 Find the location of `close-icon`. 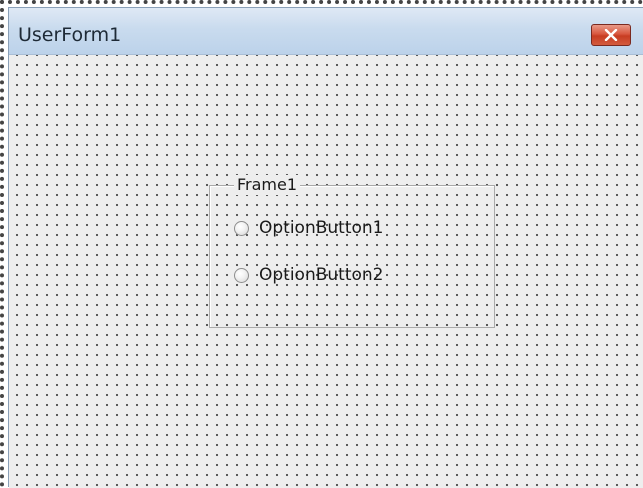

close-icon is located at coordinates (611, 35).